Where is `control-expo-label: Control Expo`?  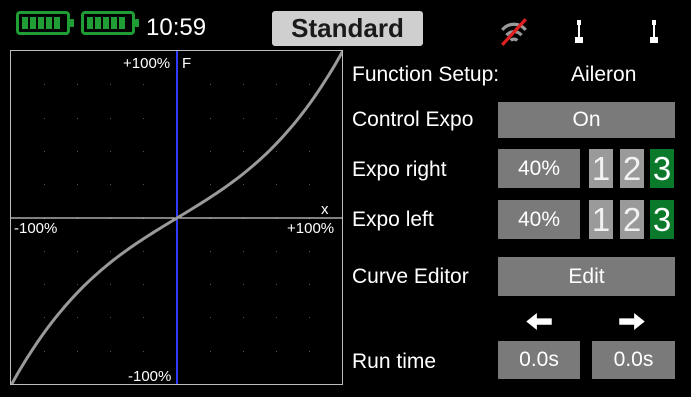
control-expo-label: Control Expo is located at coordinates (413, 119).